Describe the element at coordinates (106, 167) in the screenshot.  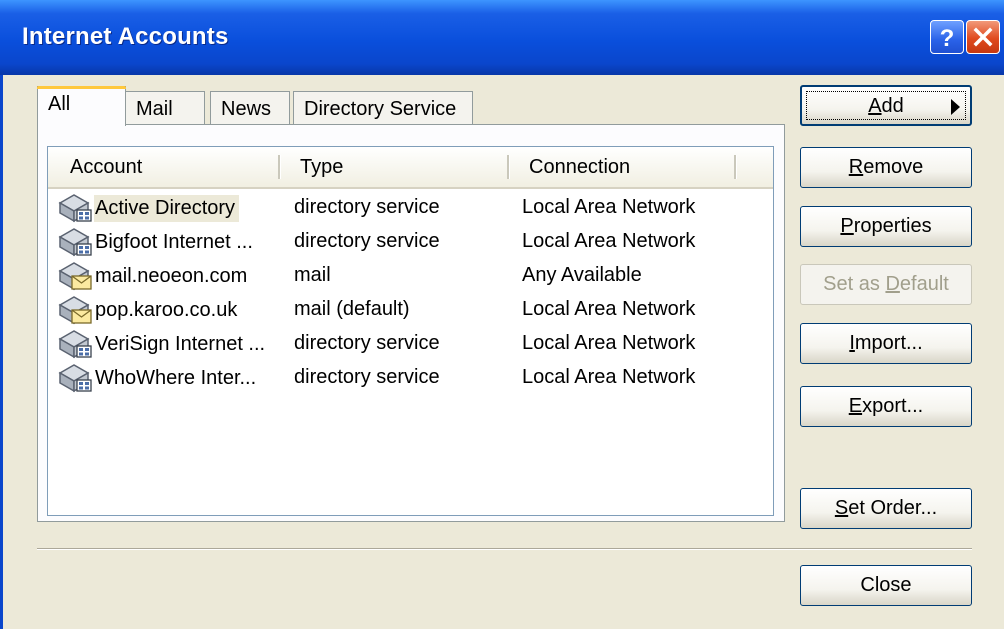
I see `column-header-account: Account` at that location.